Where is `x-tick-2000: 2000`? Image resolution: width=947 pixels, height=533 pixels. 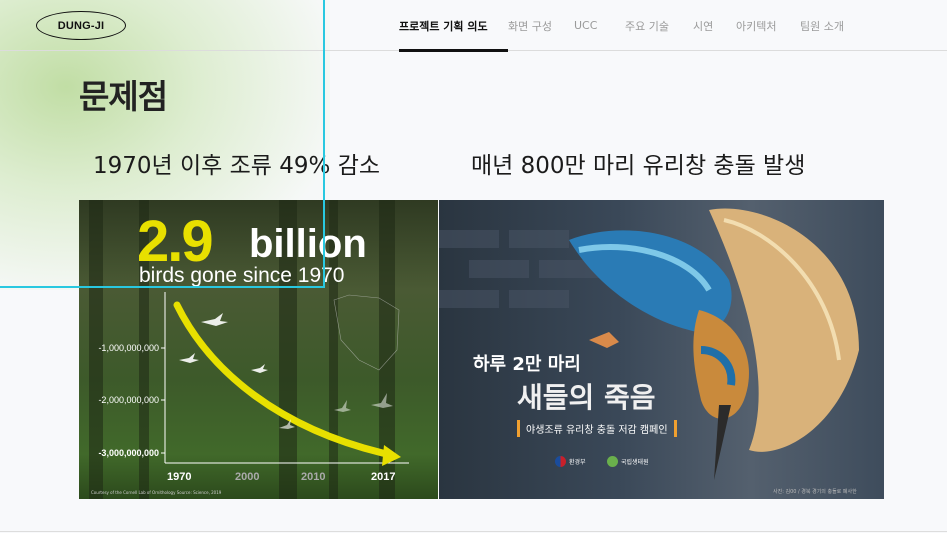 x-tick-2000: 2000 is located at coordinates (247, 477).